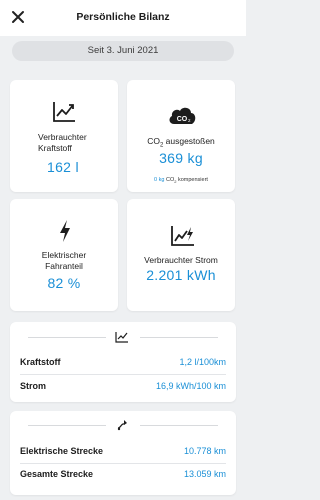 The image size is (320, 500). I want to click on fuel-value: 162 l, so click(63, 167).